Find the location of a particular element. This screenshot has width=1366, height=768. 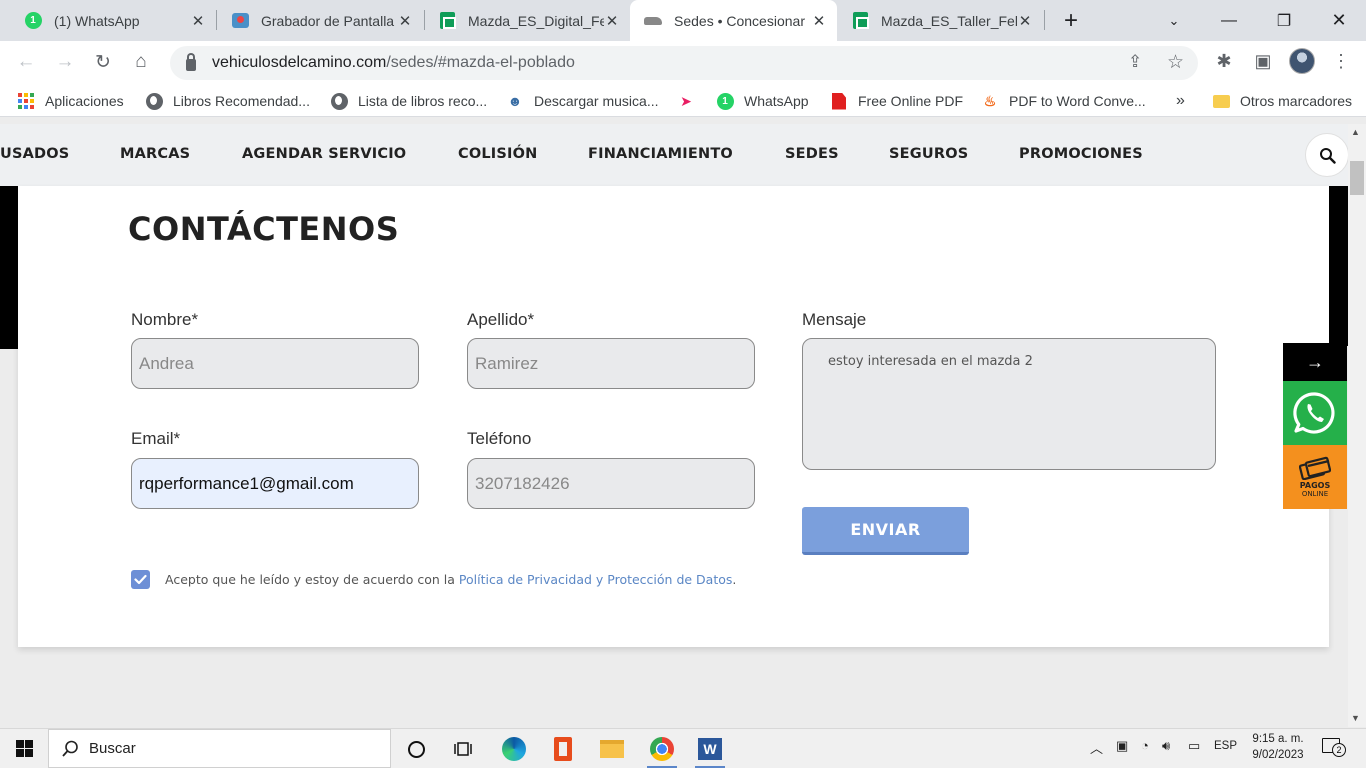

tab-title: Mazda_ES_Digital_Fe is located at coordinates (536, 20).